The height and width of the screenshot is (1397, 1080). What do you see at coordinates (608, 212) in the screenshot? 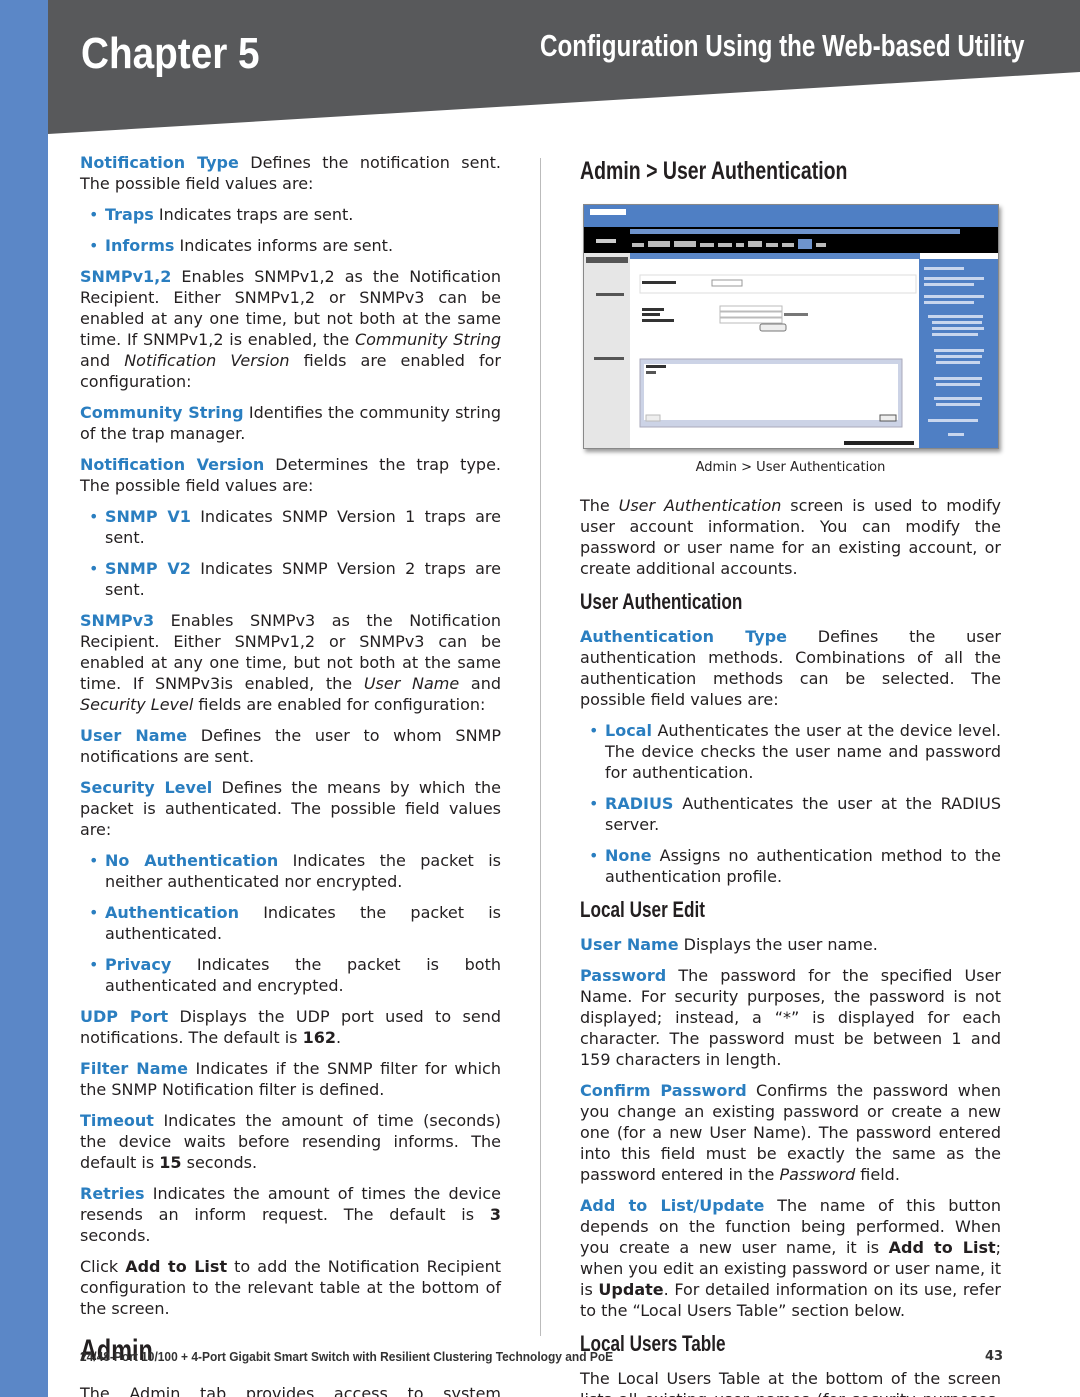
I see `linksys-logo` at bounding box center [608, 212].